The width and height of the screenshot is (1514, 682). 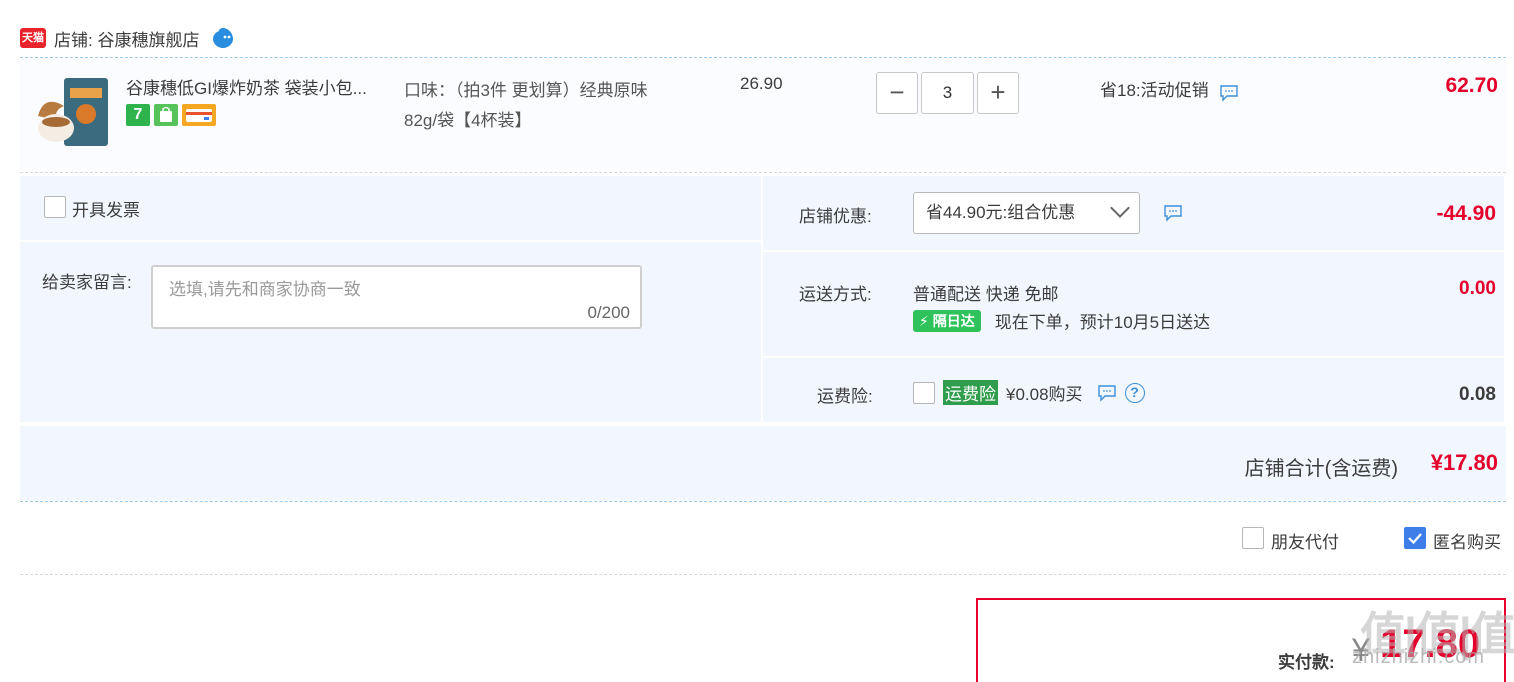 What do you see at coordinates (468, 120) in the screenshot?
I see `sku-spec: 82g/袋【4杯装】` at bounding box center [468, 120].